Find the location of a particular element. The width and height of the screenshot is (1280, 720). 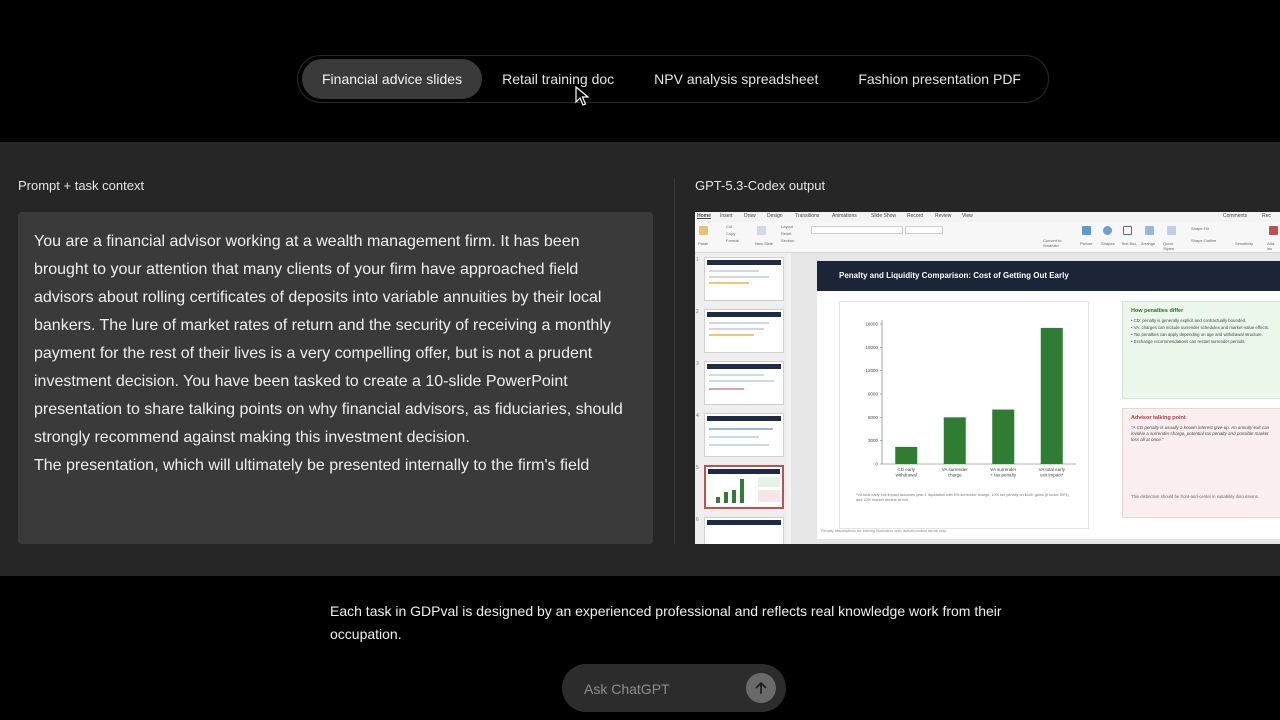

panel-divider is located at coordinates (674, 361).